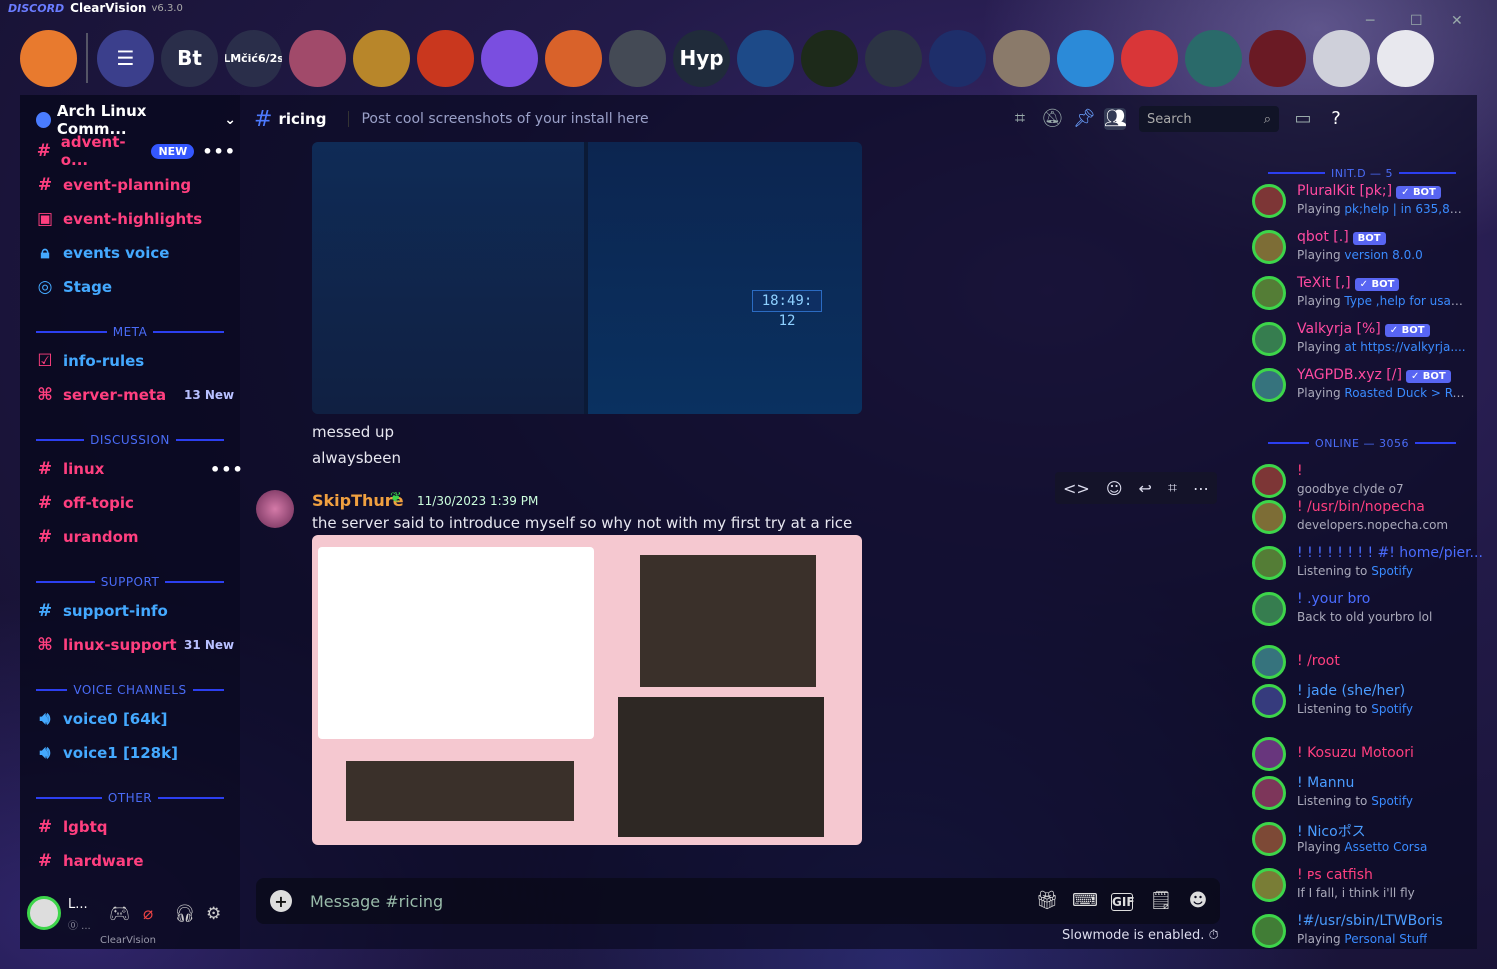 The height and width of the screenshot is (969, 1497). What do you see at coordinates (130, 798) in the screenshot?
I see `category-other: OTHER` at bounding box center [130, 798].